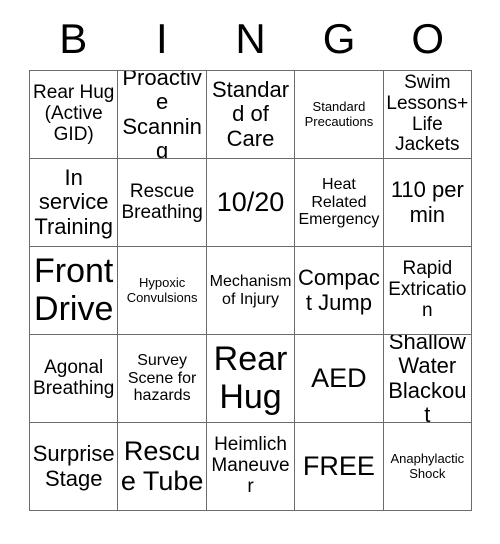 Image resolution: width=500 pixels, height=544 pixels. I want to click on bingo-cell: Heimlich Maneuver, so click(251, 467).